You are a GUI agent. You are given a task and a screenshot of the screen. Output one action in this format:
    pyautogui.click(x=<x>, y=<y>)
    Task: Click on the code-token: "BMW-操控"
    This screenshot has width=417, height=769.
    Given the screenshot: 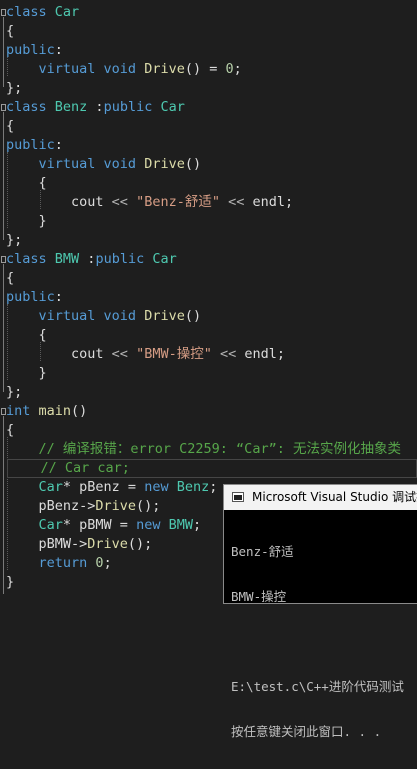 What is the action you would take?
    pyautogui.click(x=174, y=354)
    